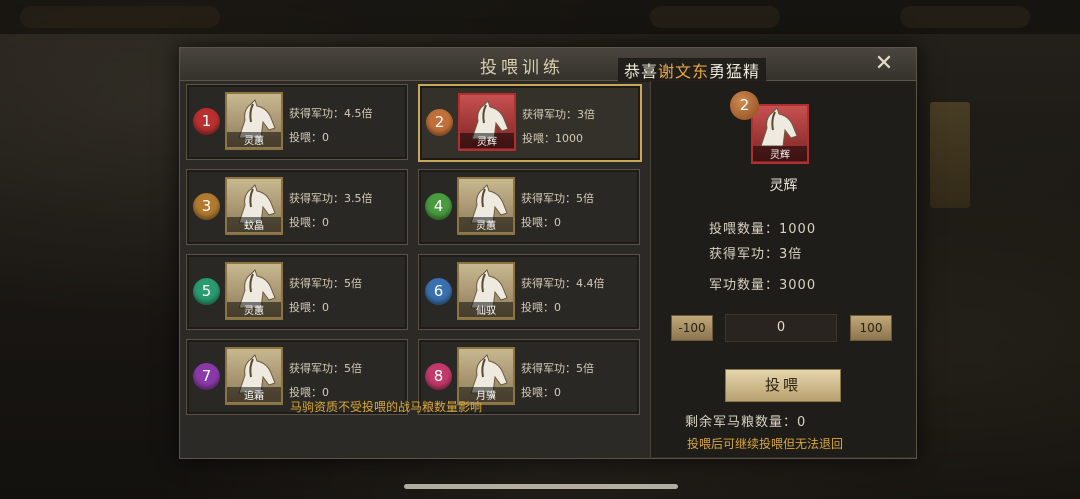  I want to click on dialog-title: 投喂训练, so click(522, 68).